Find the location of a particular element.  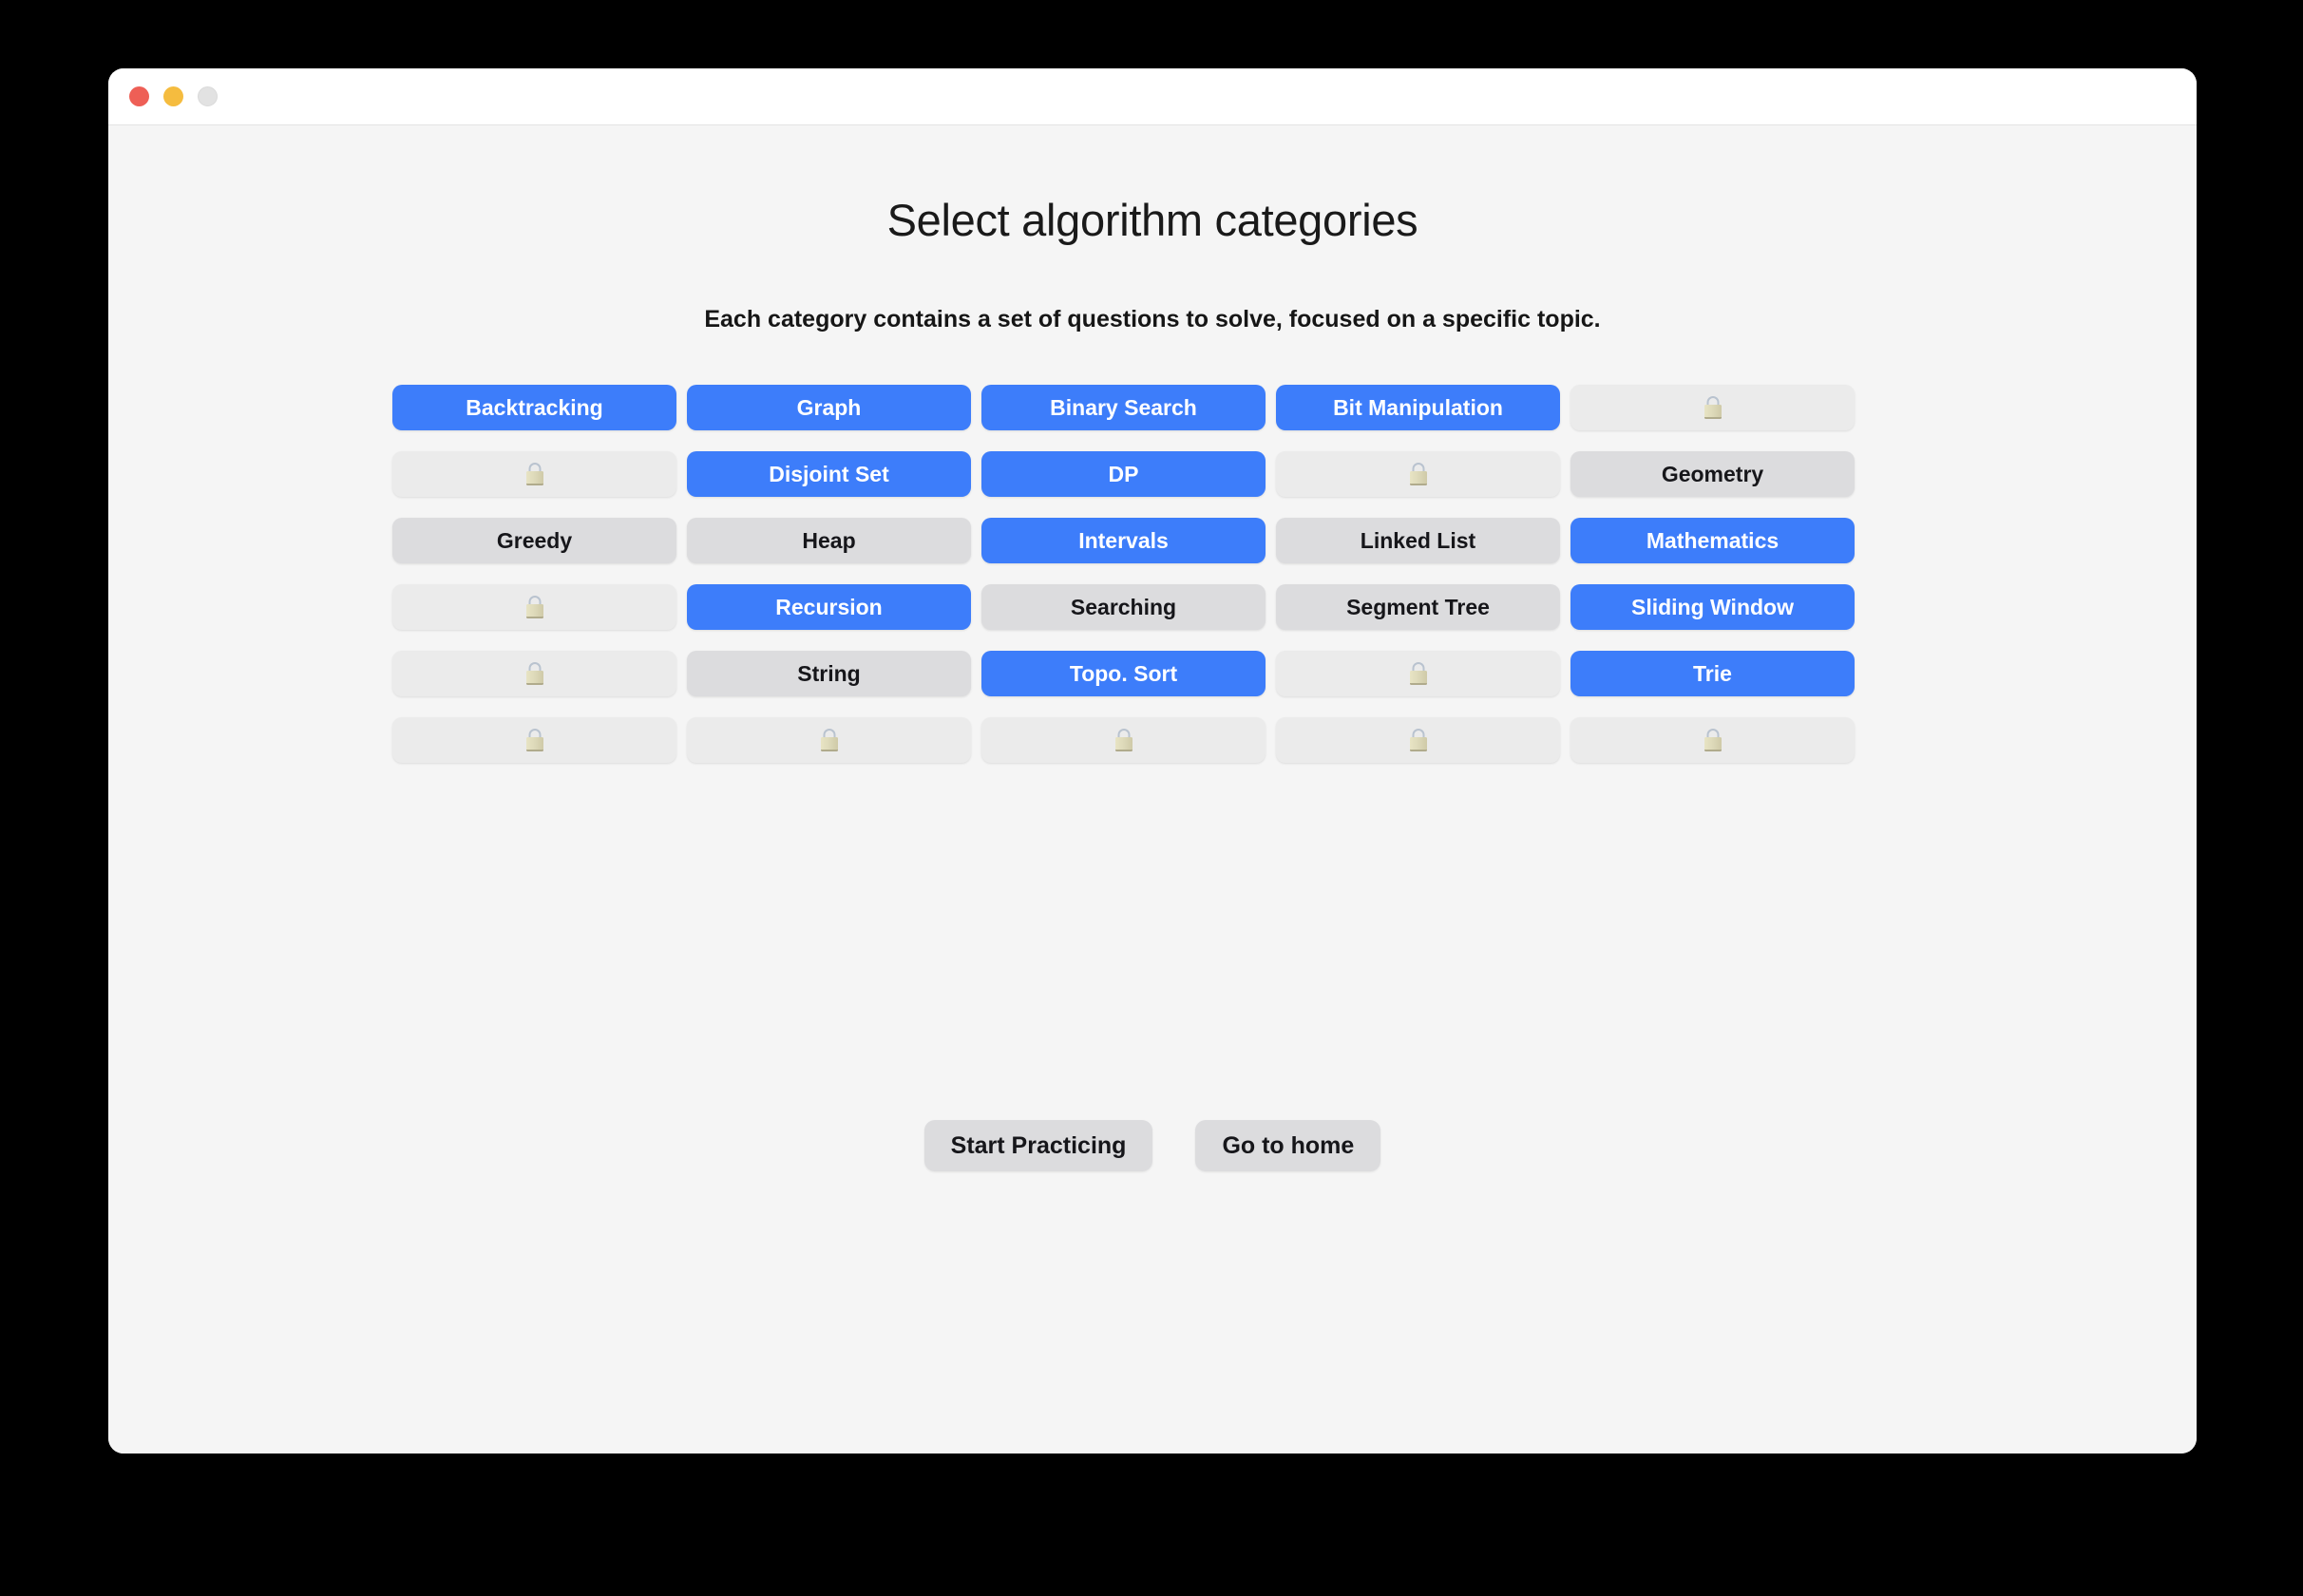

minimize-window-icon is located at coordinates (173, 96).